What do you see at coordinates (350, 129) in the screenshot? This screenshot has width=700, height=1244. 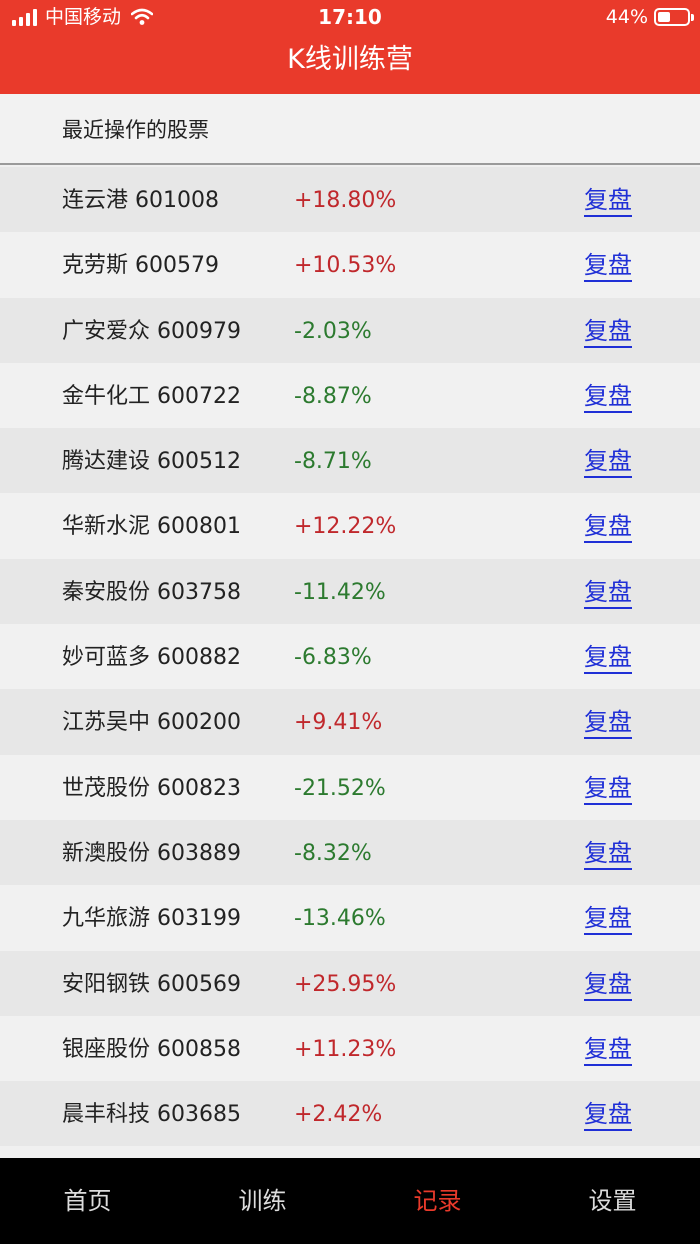 I see `section-header: 最近操作的股票` at bounding box center [350, 129].